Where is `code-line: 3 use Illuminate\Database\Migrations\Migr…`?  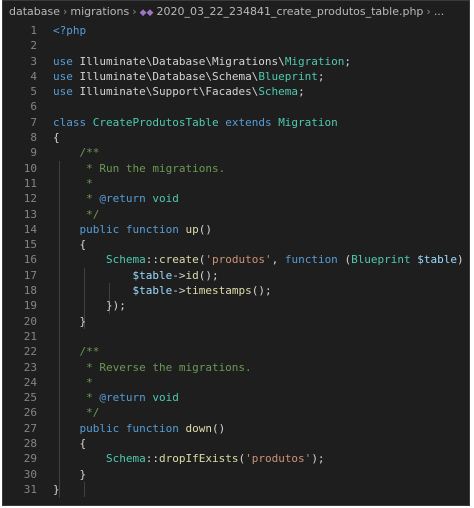 code-line: 3 use Illuminate\Database\Migrations\Migr… is located at coordinates (236, 61).